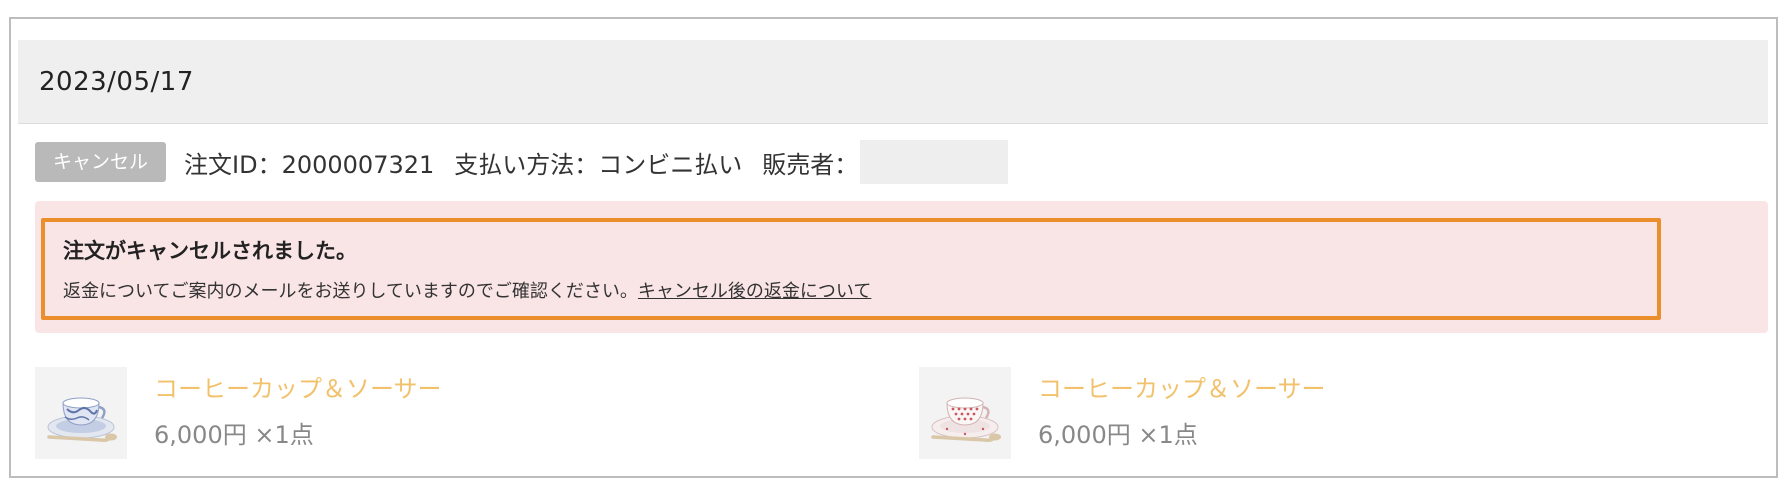 The height and width of the screenshot is (496, 1790). I want to click on refund-info-link: キャンセル後の返金について, so click(754, 291).